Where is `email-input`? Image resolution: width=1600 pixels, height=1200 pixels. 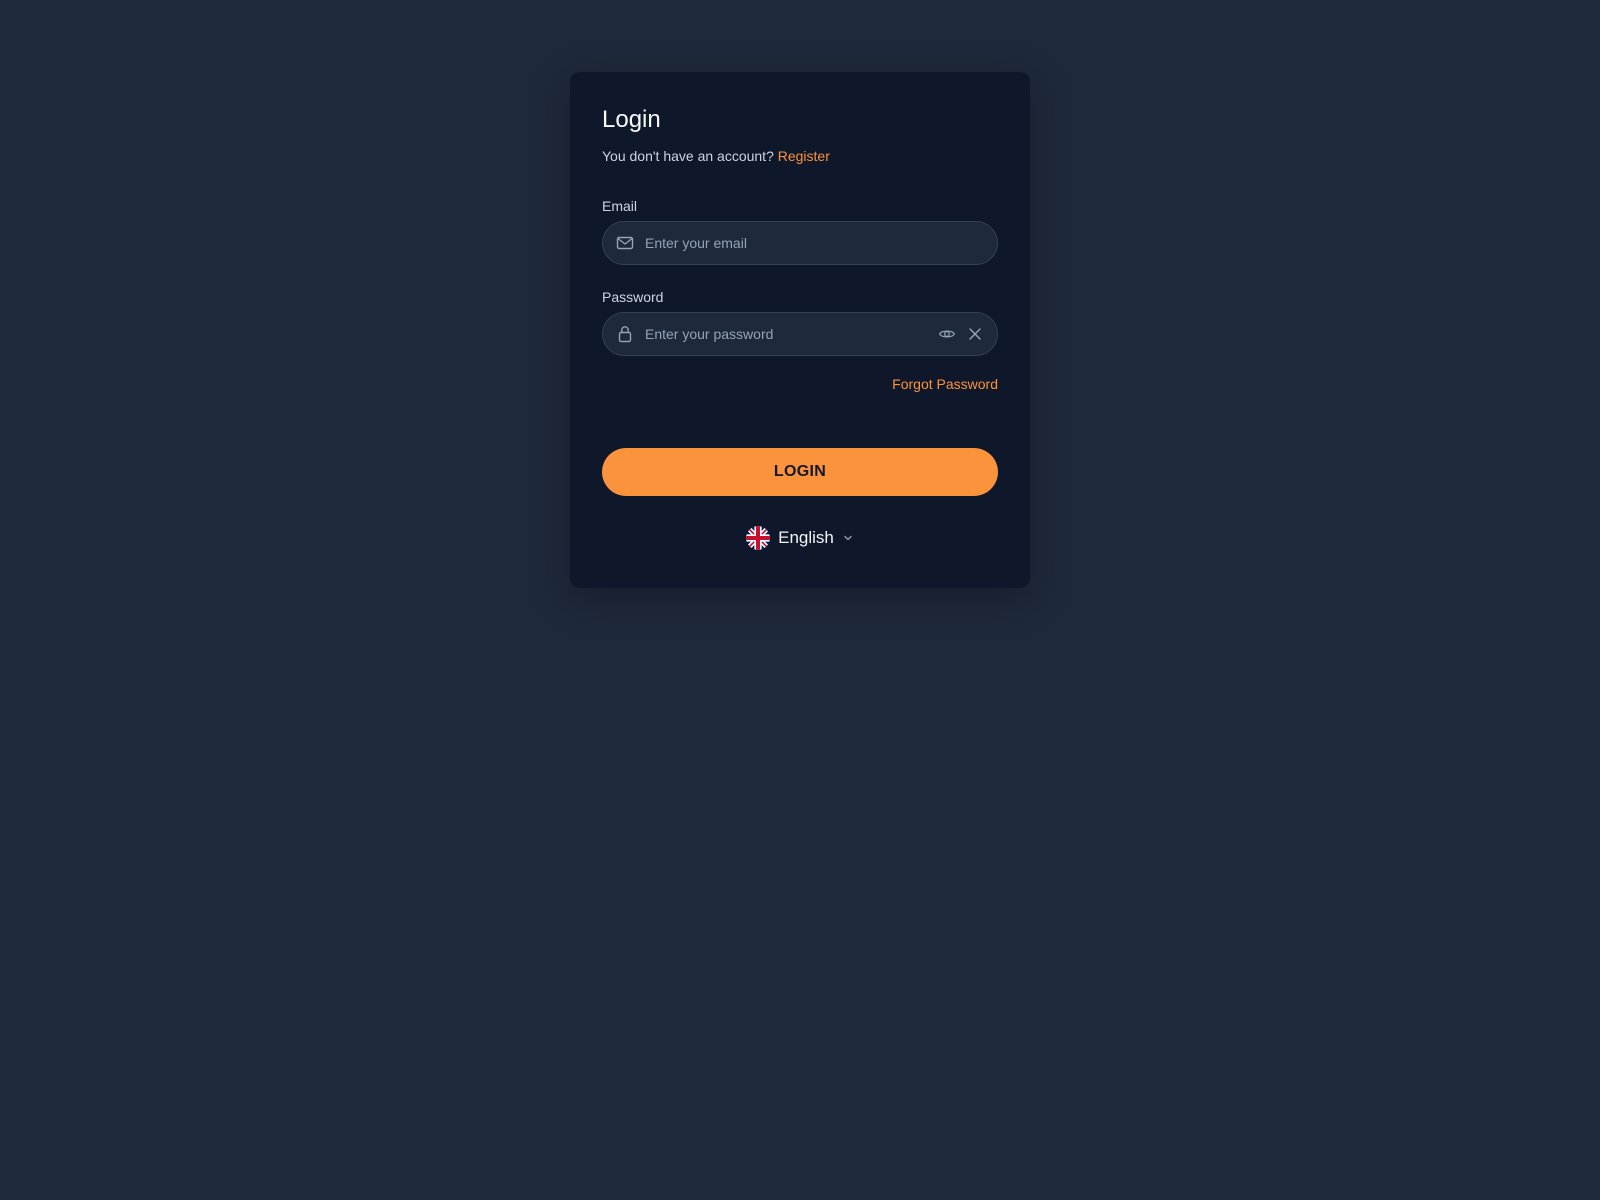
email-input is located at coordinates (814, 243).